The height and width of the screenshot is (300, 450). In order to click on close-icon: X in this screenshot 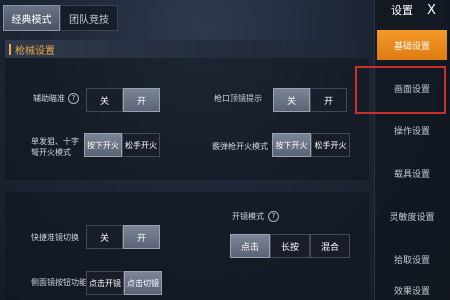, I will do `click(431, 10)`.